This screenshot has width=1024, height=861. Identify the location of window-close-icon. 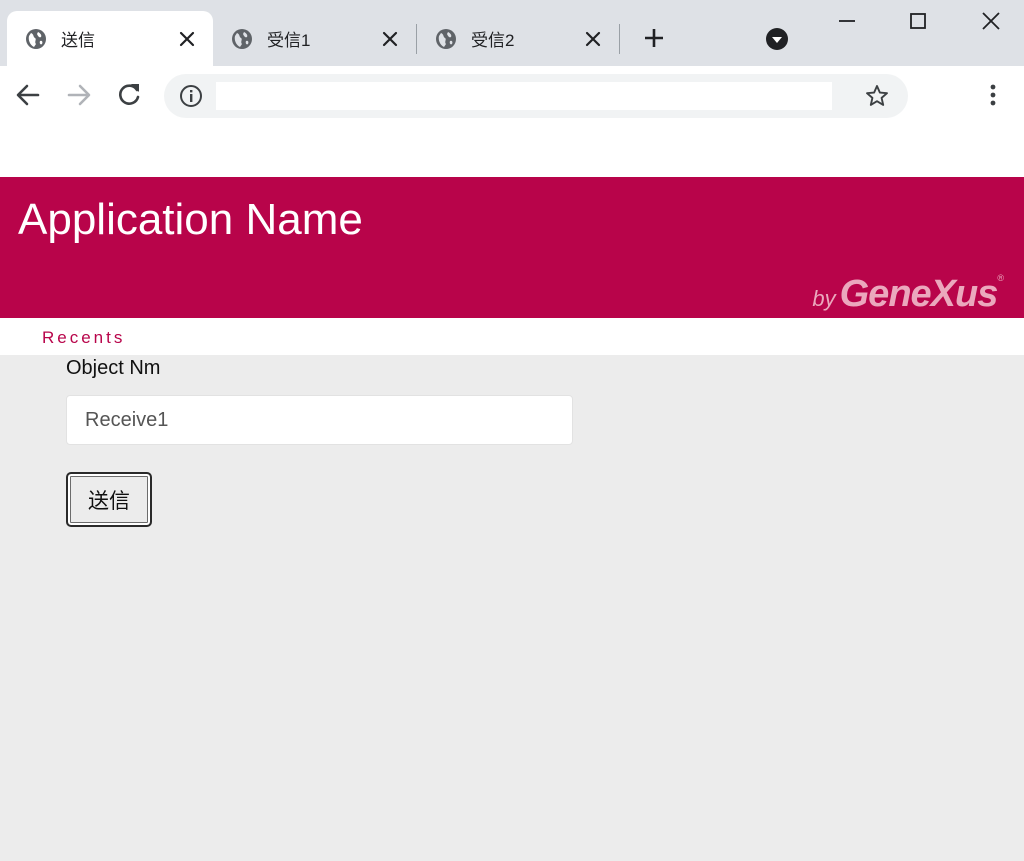
(991, 21).